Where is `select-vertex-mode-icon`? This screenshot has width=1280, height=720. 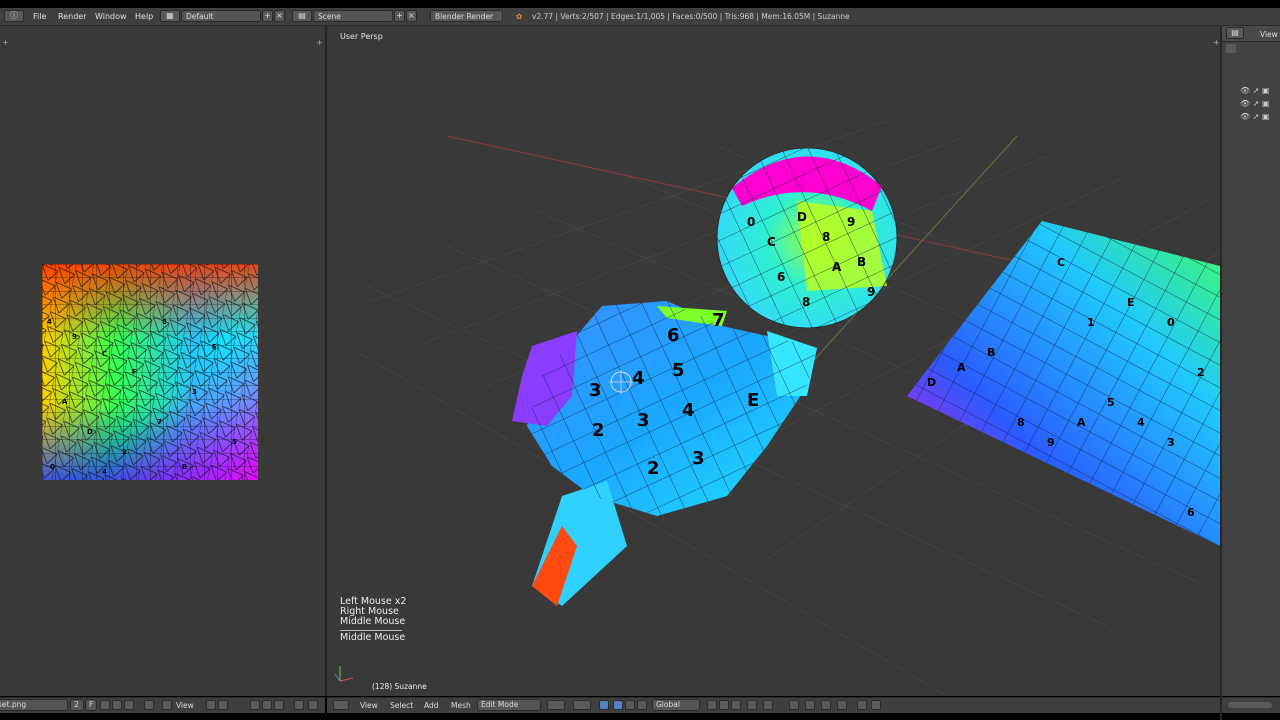 select-vertex-mode-icon is located at coordinates (724, 705).